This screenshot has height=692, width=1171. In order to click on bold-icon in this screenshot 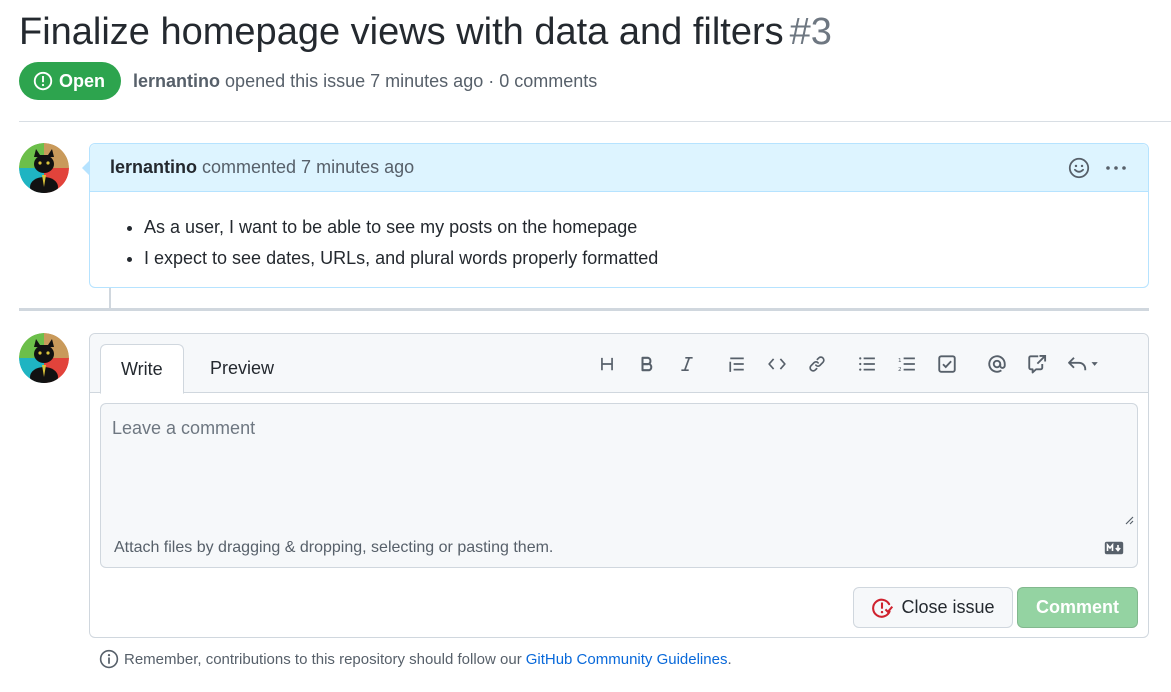, I will do `click(647, 364)`.